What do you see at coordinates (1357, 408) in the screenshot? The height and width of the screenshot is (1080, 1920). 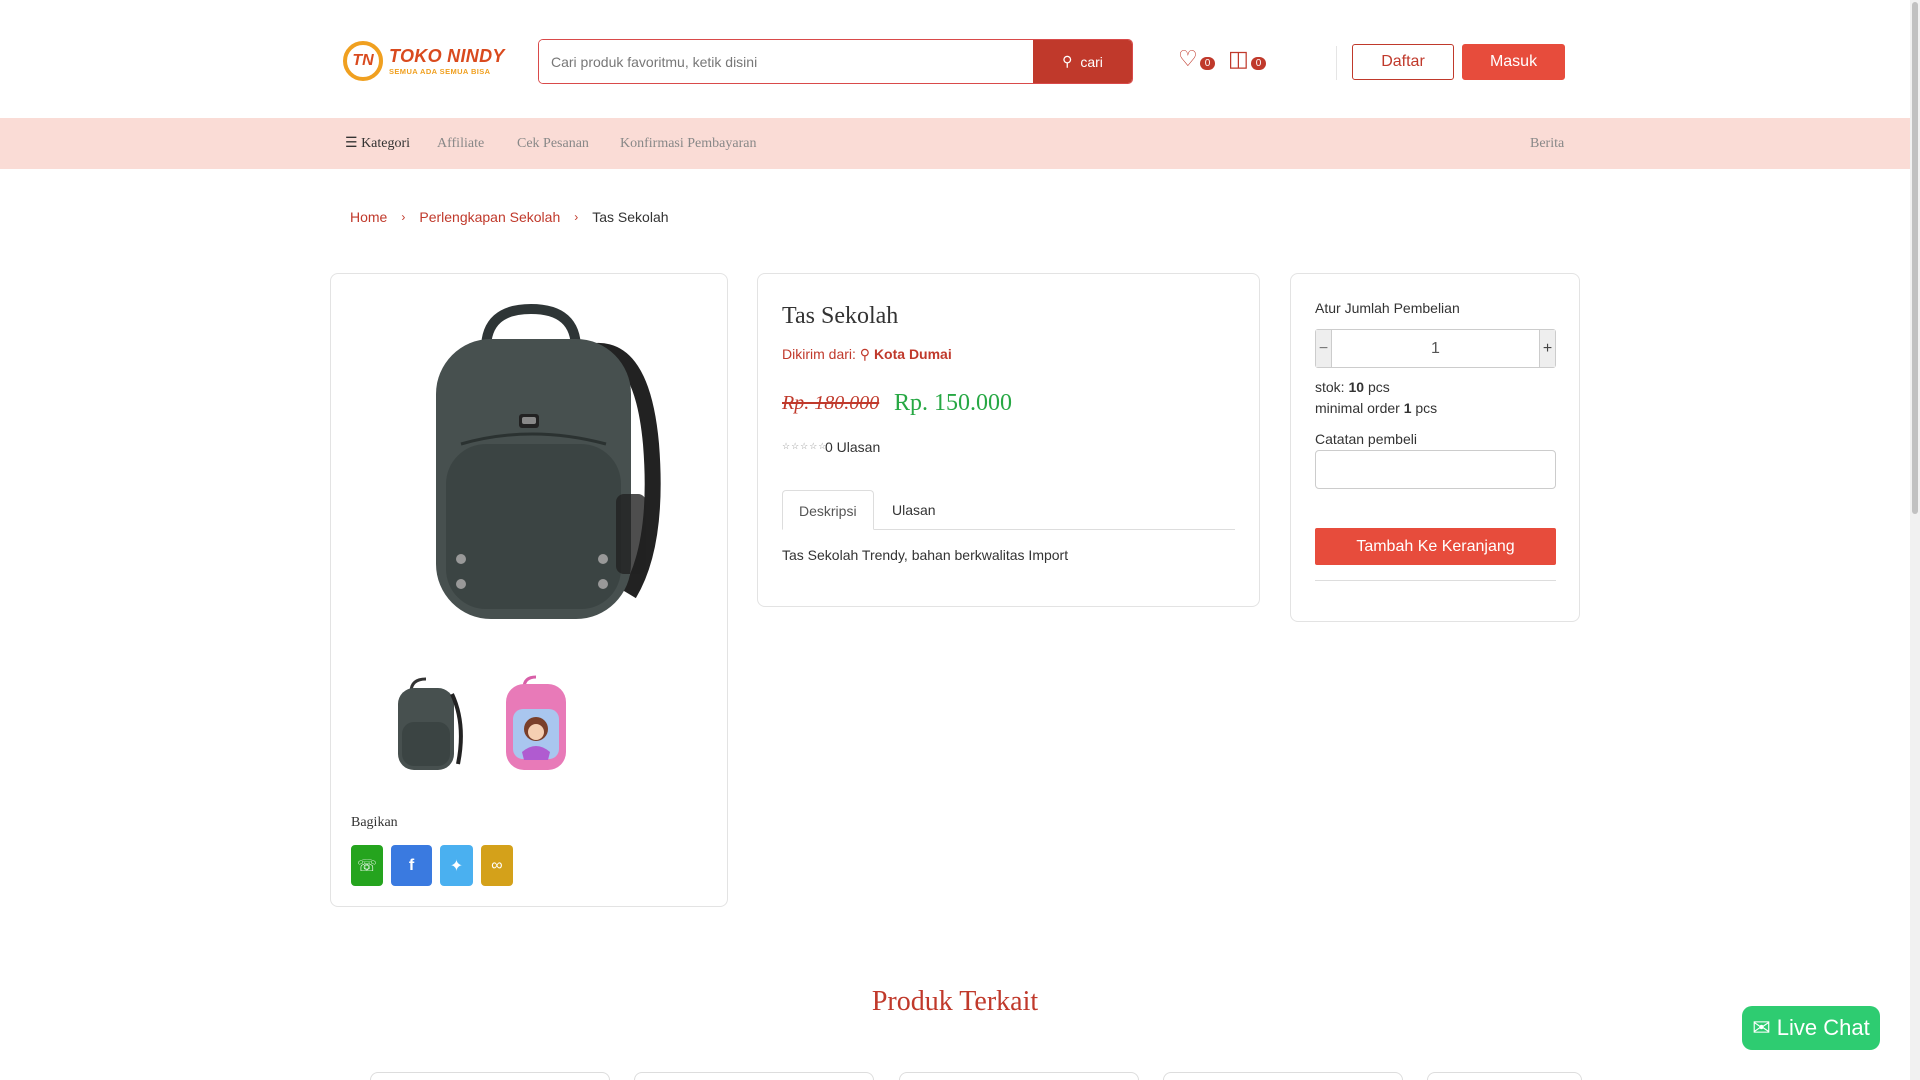 I see `min-order-prefix: minimal order` at bounding box center [1357, 408].